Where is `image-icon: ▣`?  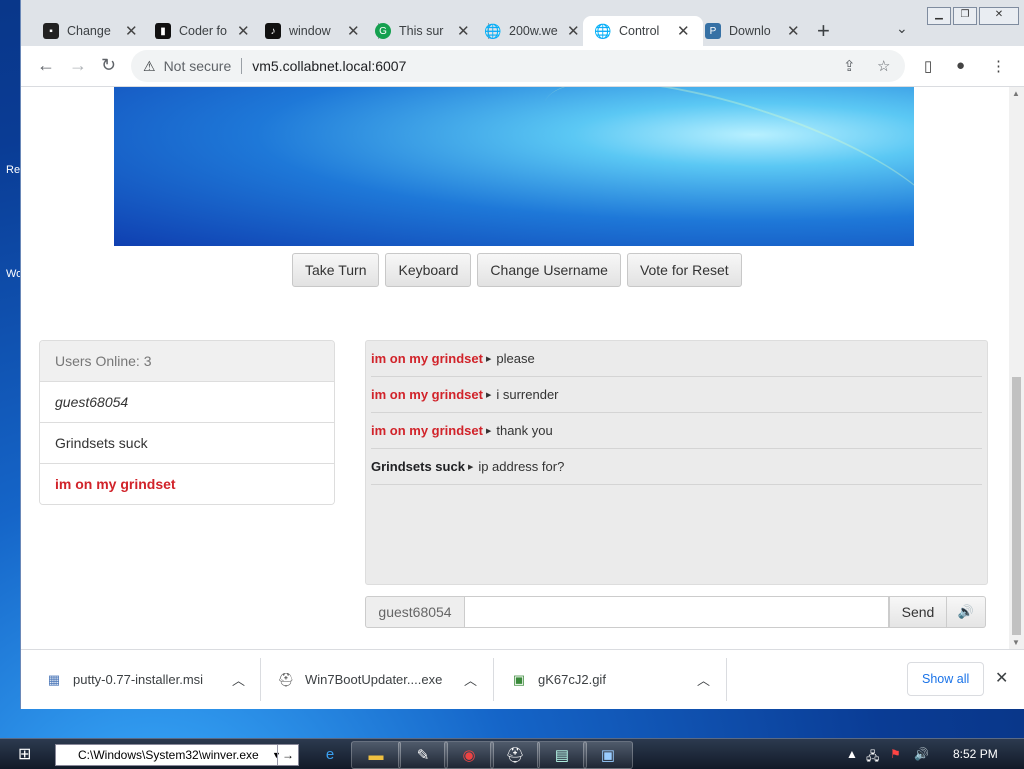 image-icon: ▣ is located at coordinates (519, 679).